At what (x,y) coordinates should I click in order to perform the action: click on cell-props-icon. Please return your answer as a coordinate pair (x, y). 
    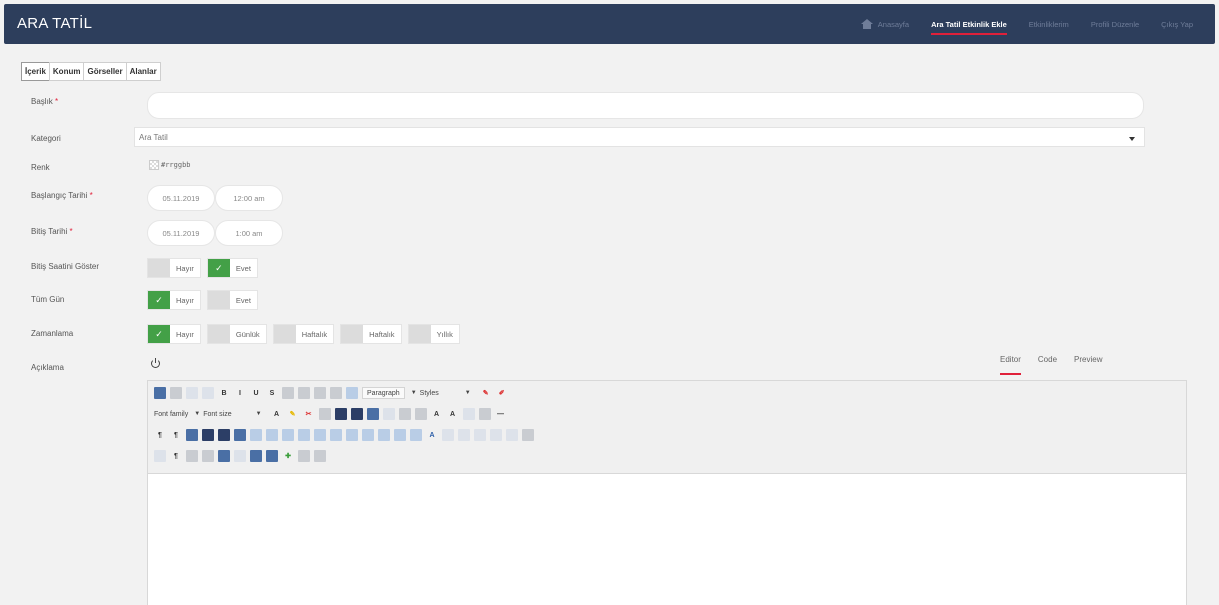
    Looking at the image, I should click on (272, 435).